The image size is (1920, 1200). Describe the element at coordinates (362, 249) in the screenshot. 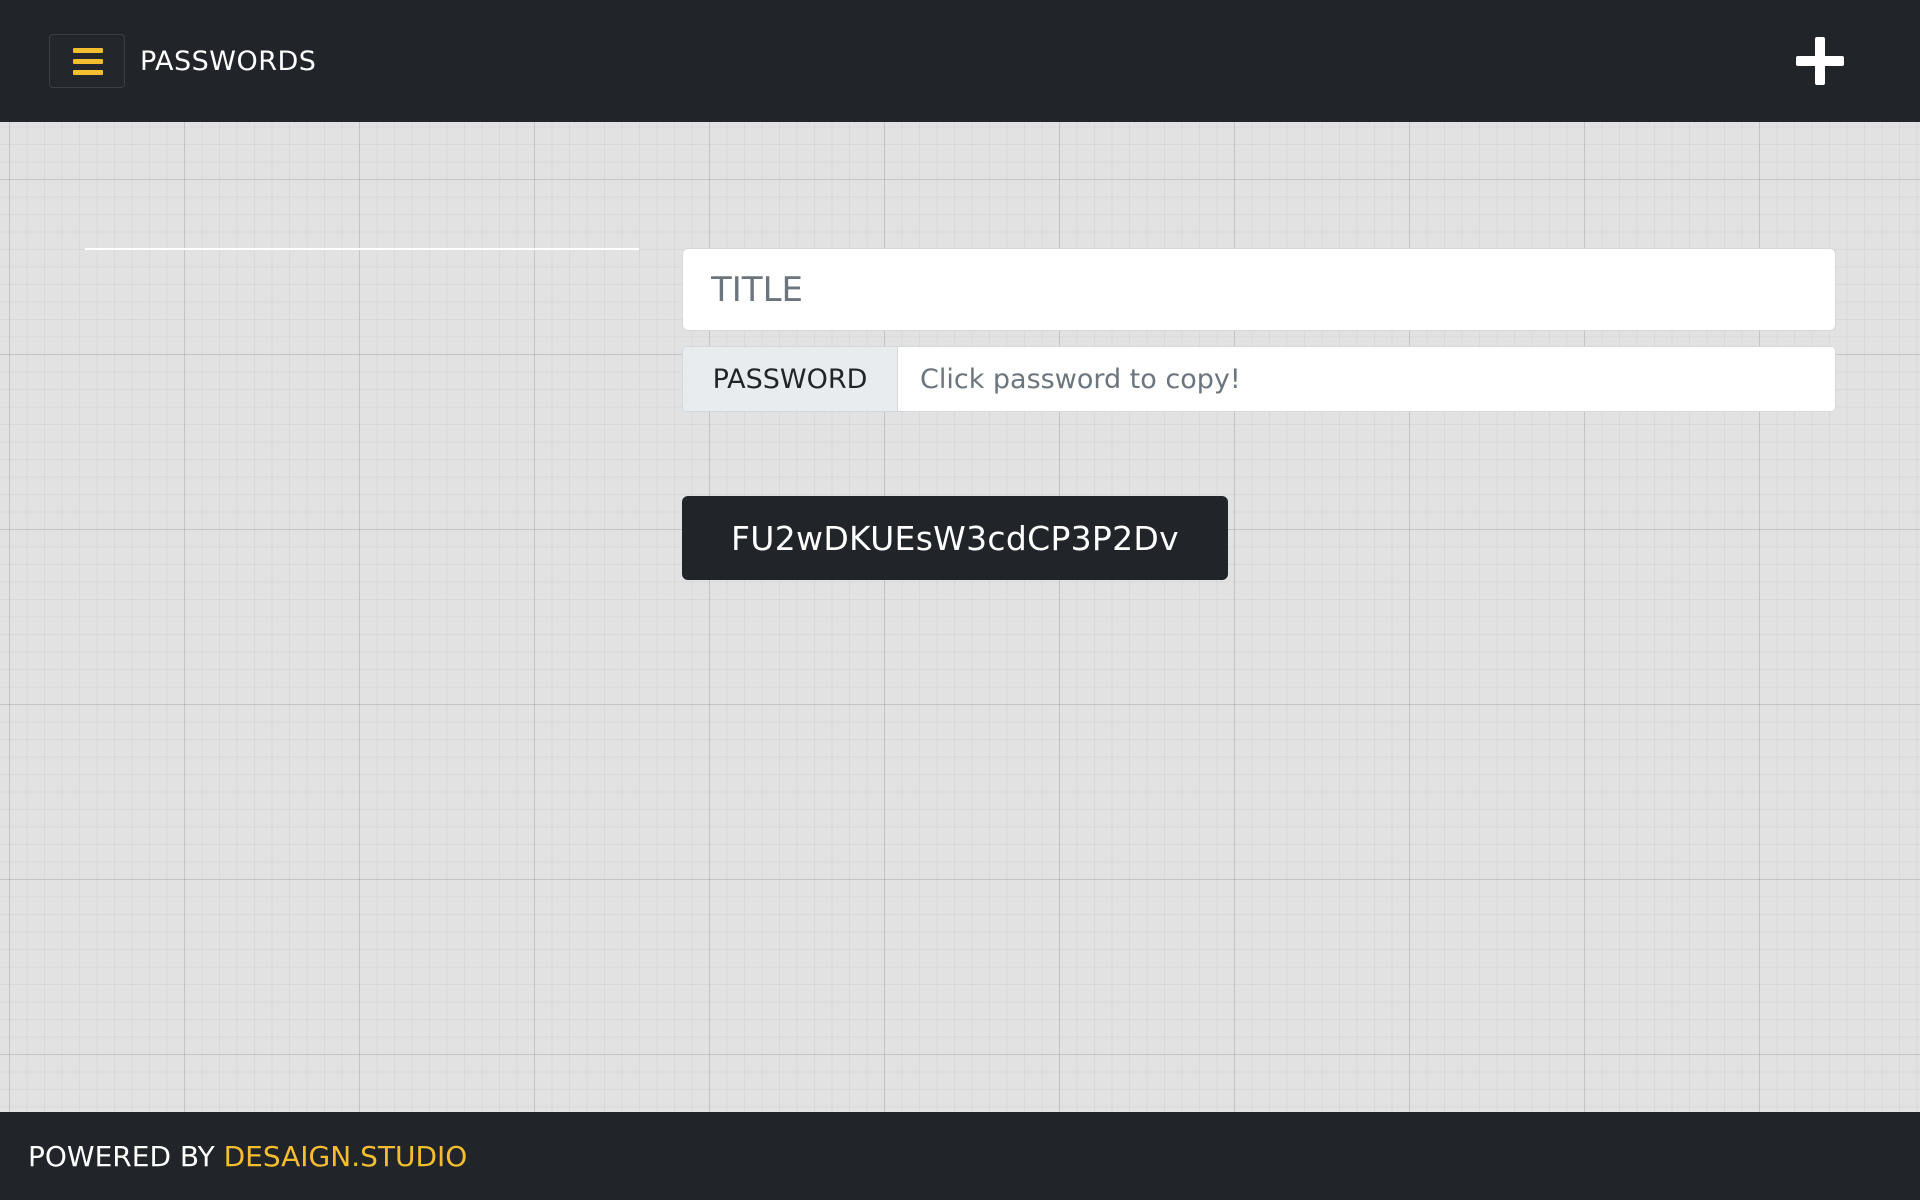

I see `sidebar-divider` at that location.